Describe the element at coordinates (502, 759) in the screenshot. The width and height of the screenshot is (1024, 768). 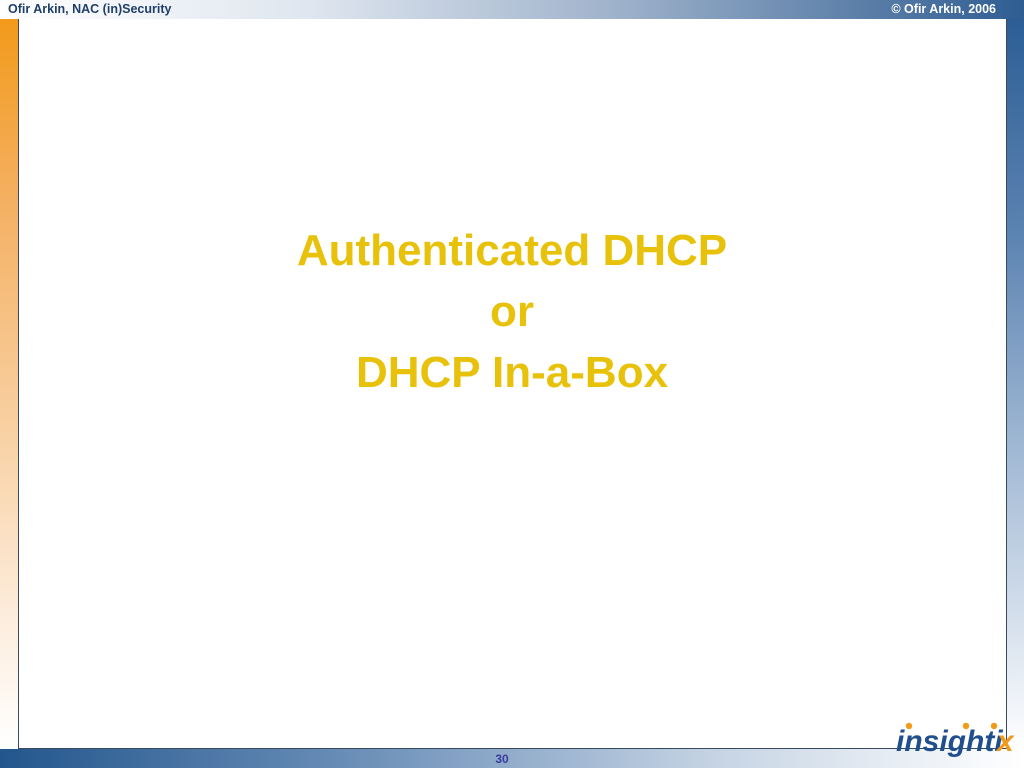
I see `page-number: 30` at that location.